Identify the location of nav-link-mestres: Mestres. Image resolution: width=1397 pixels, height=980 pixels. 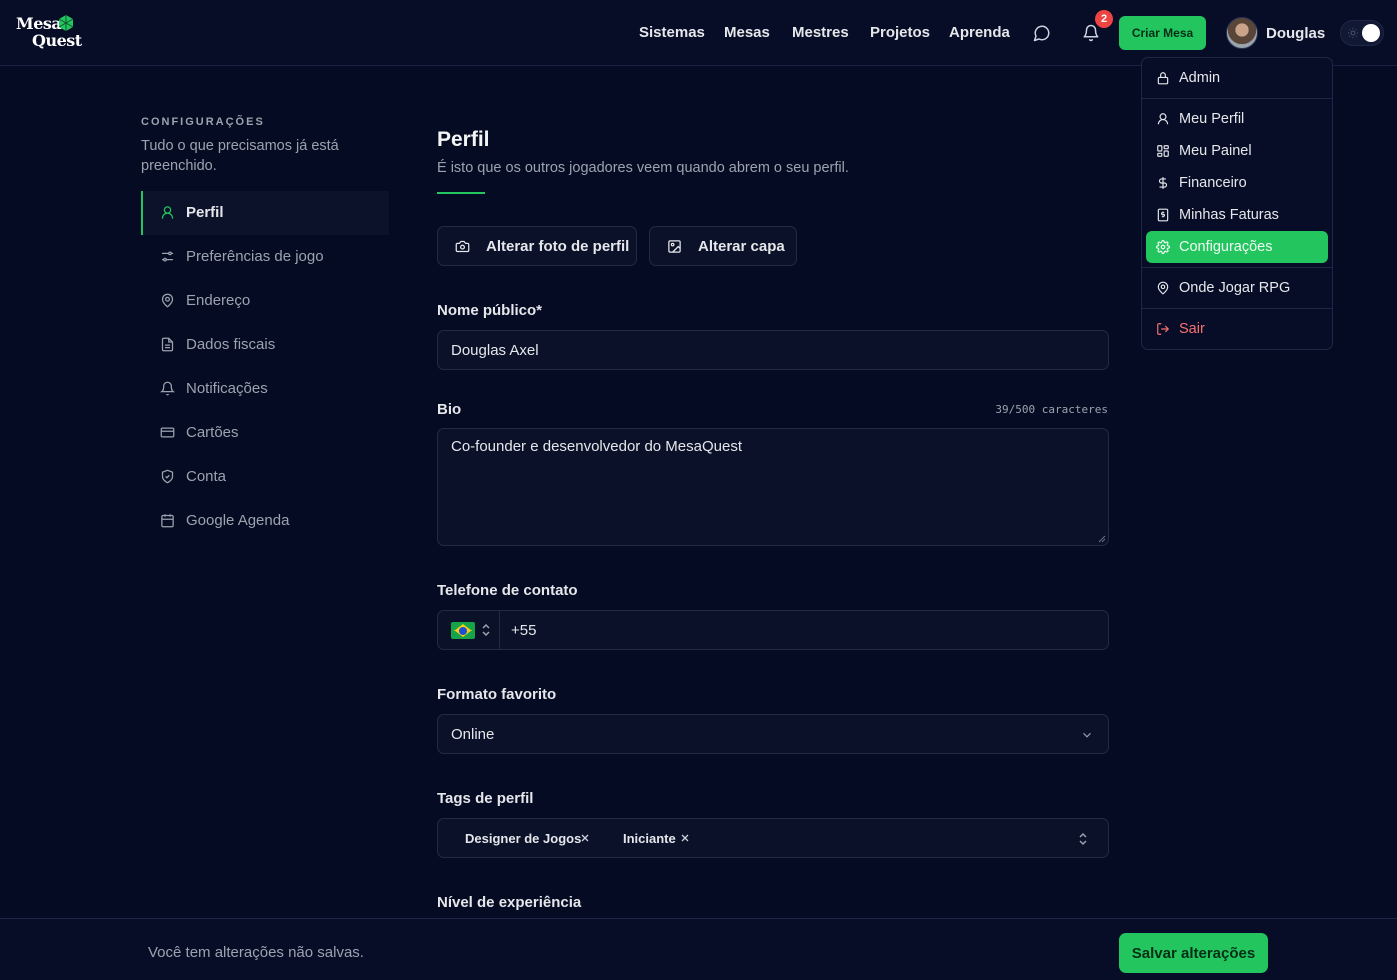
(820, 32).